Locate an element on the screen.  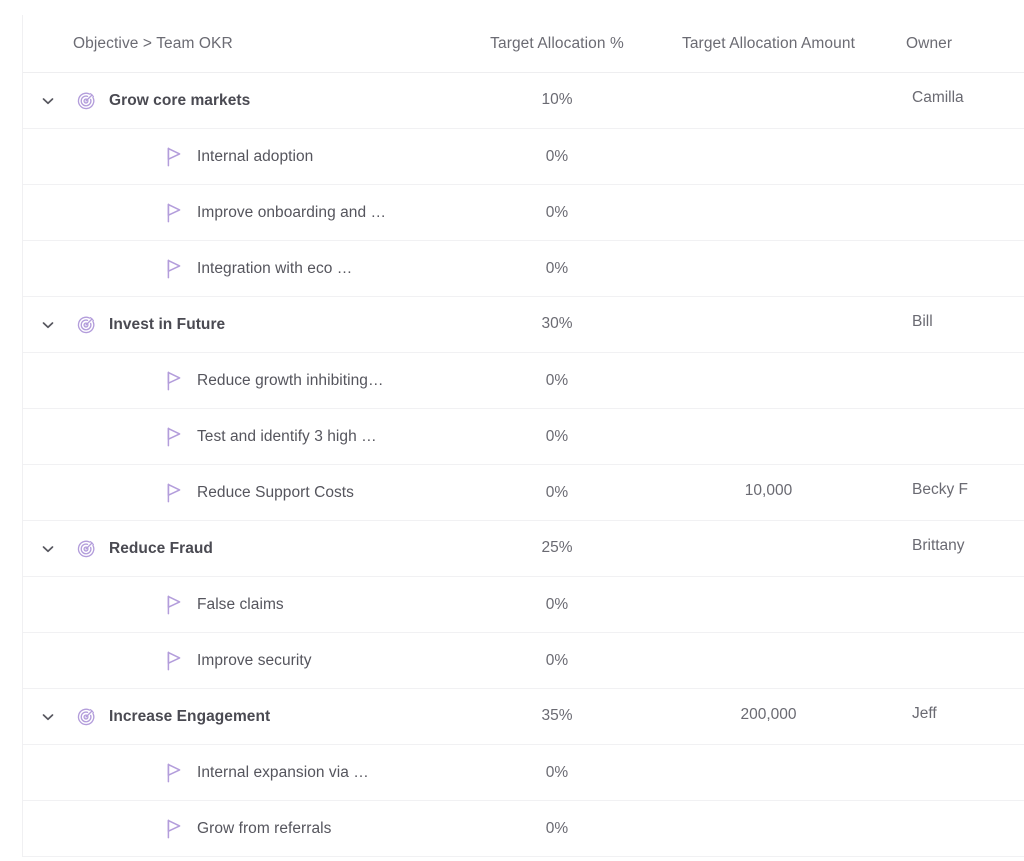
key-result-name: Improve security is located at coordinates (254, 661).